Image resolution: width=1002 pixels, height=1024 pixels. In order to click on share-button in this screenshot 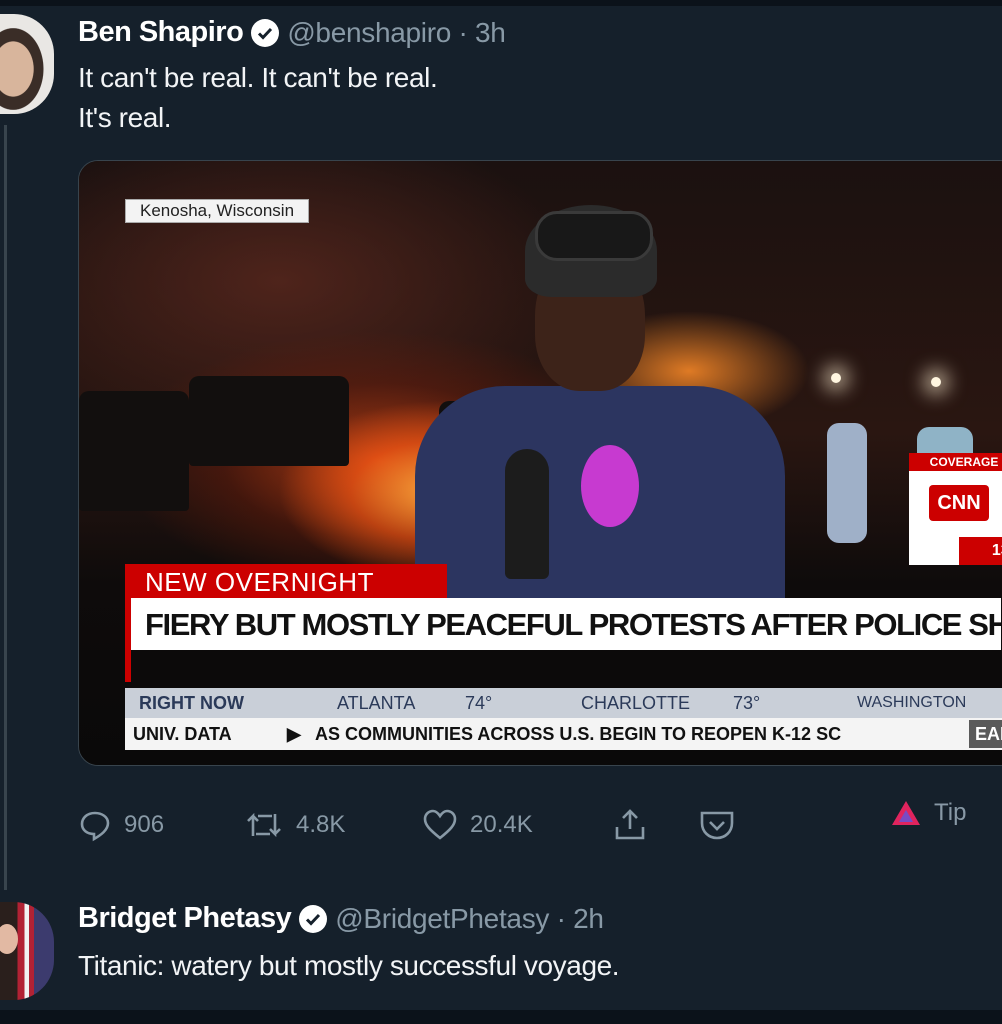, I will do `click(630, 825)`.